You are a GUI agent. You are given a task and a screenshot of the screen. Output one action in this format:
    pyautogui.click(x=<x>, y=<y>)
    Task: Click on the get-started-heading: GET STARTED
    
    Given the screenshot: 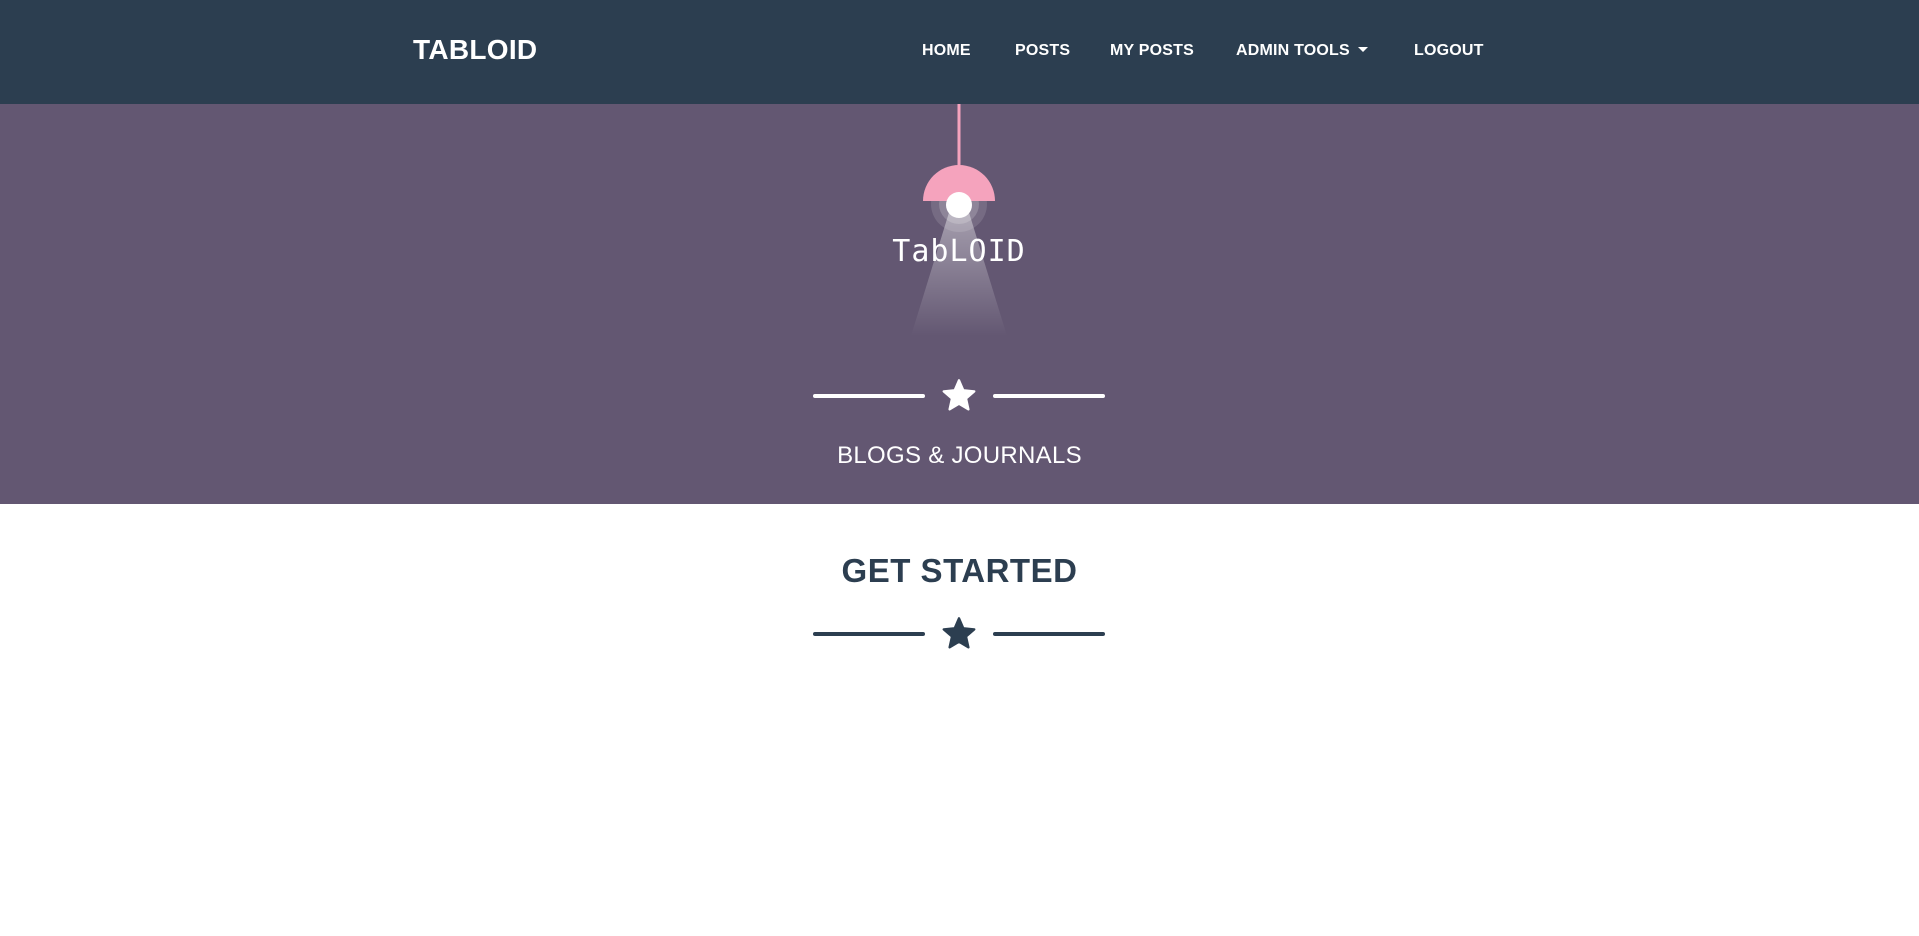 What is the action you would take?
    pyautogui.click(x=959, y=570)
    